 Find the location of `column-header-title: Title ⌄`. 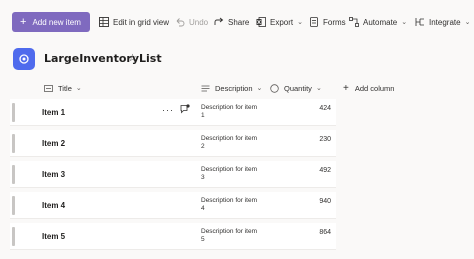

column-header-title: Title ⌄ is located at coordinates (63, 88).